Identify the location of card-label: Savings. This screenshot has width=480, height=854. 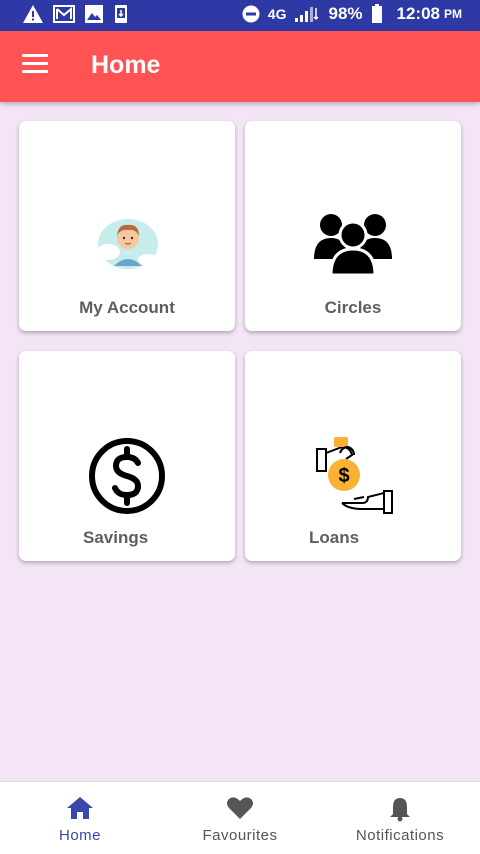
(116, 537).